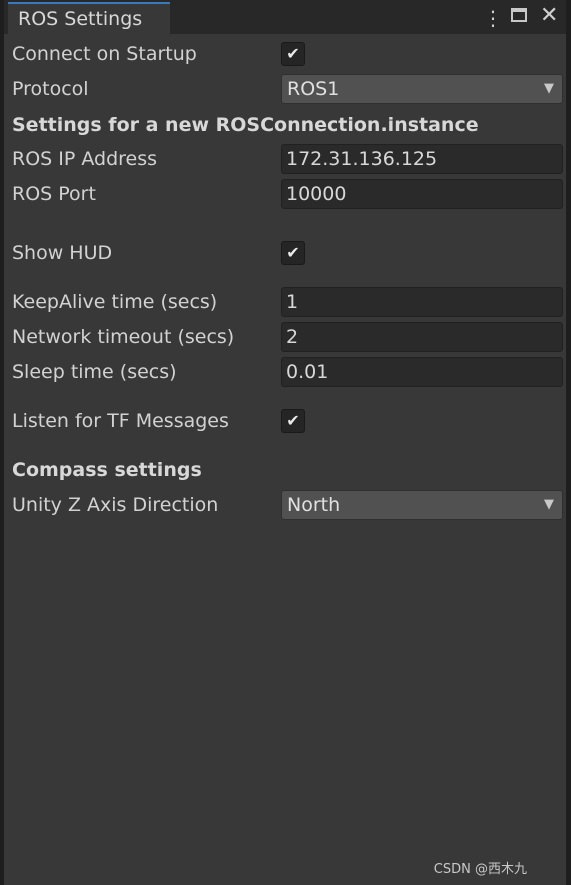 This screenshot has width=571, height=885. I want to click on maximize-icon, so click(519, 15).